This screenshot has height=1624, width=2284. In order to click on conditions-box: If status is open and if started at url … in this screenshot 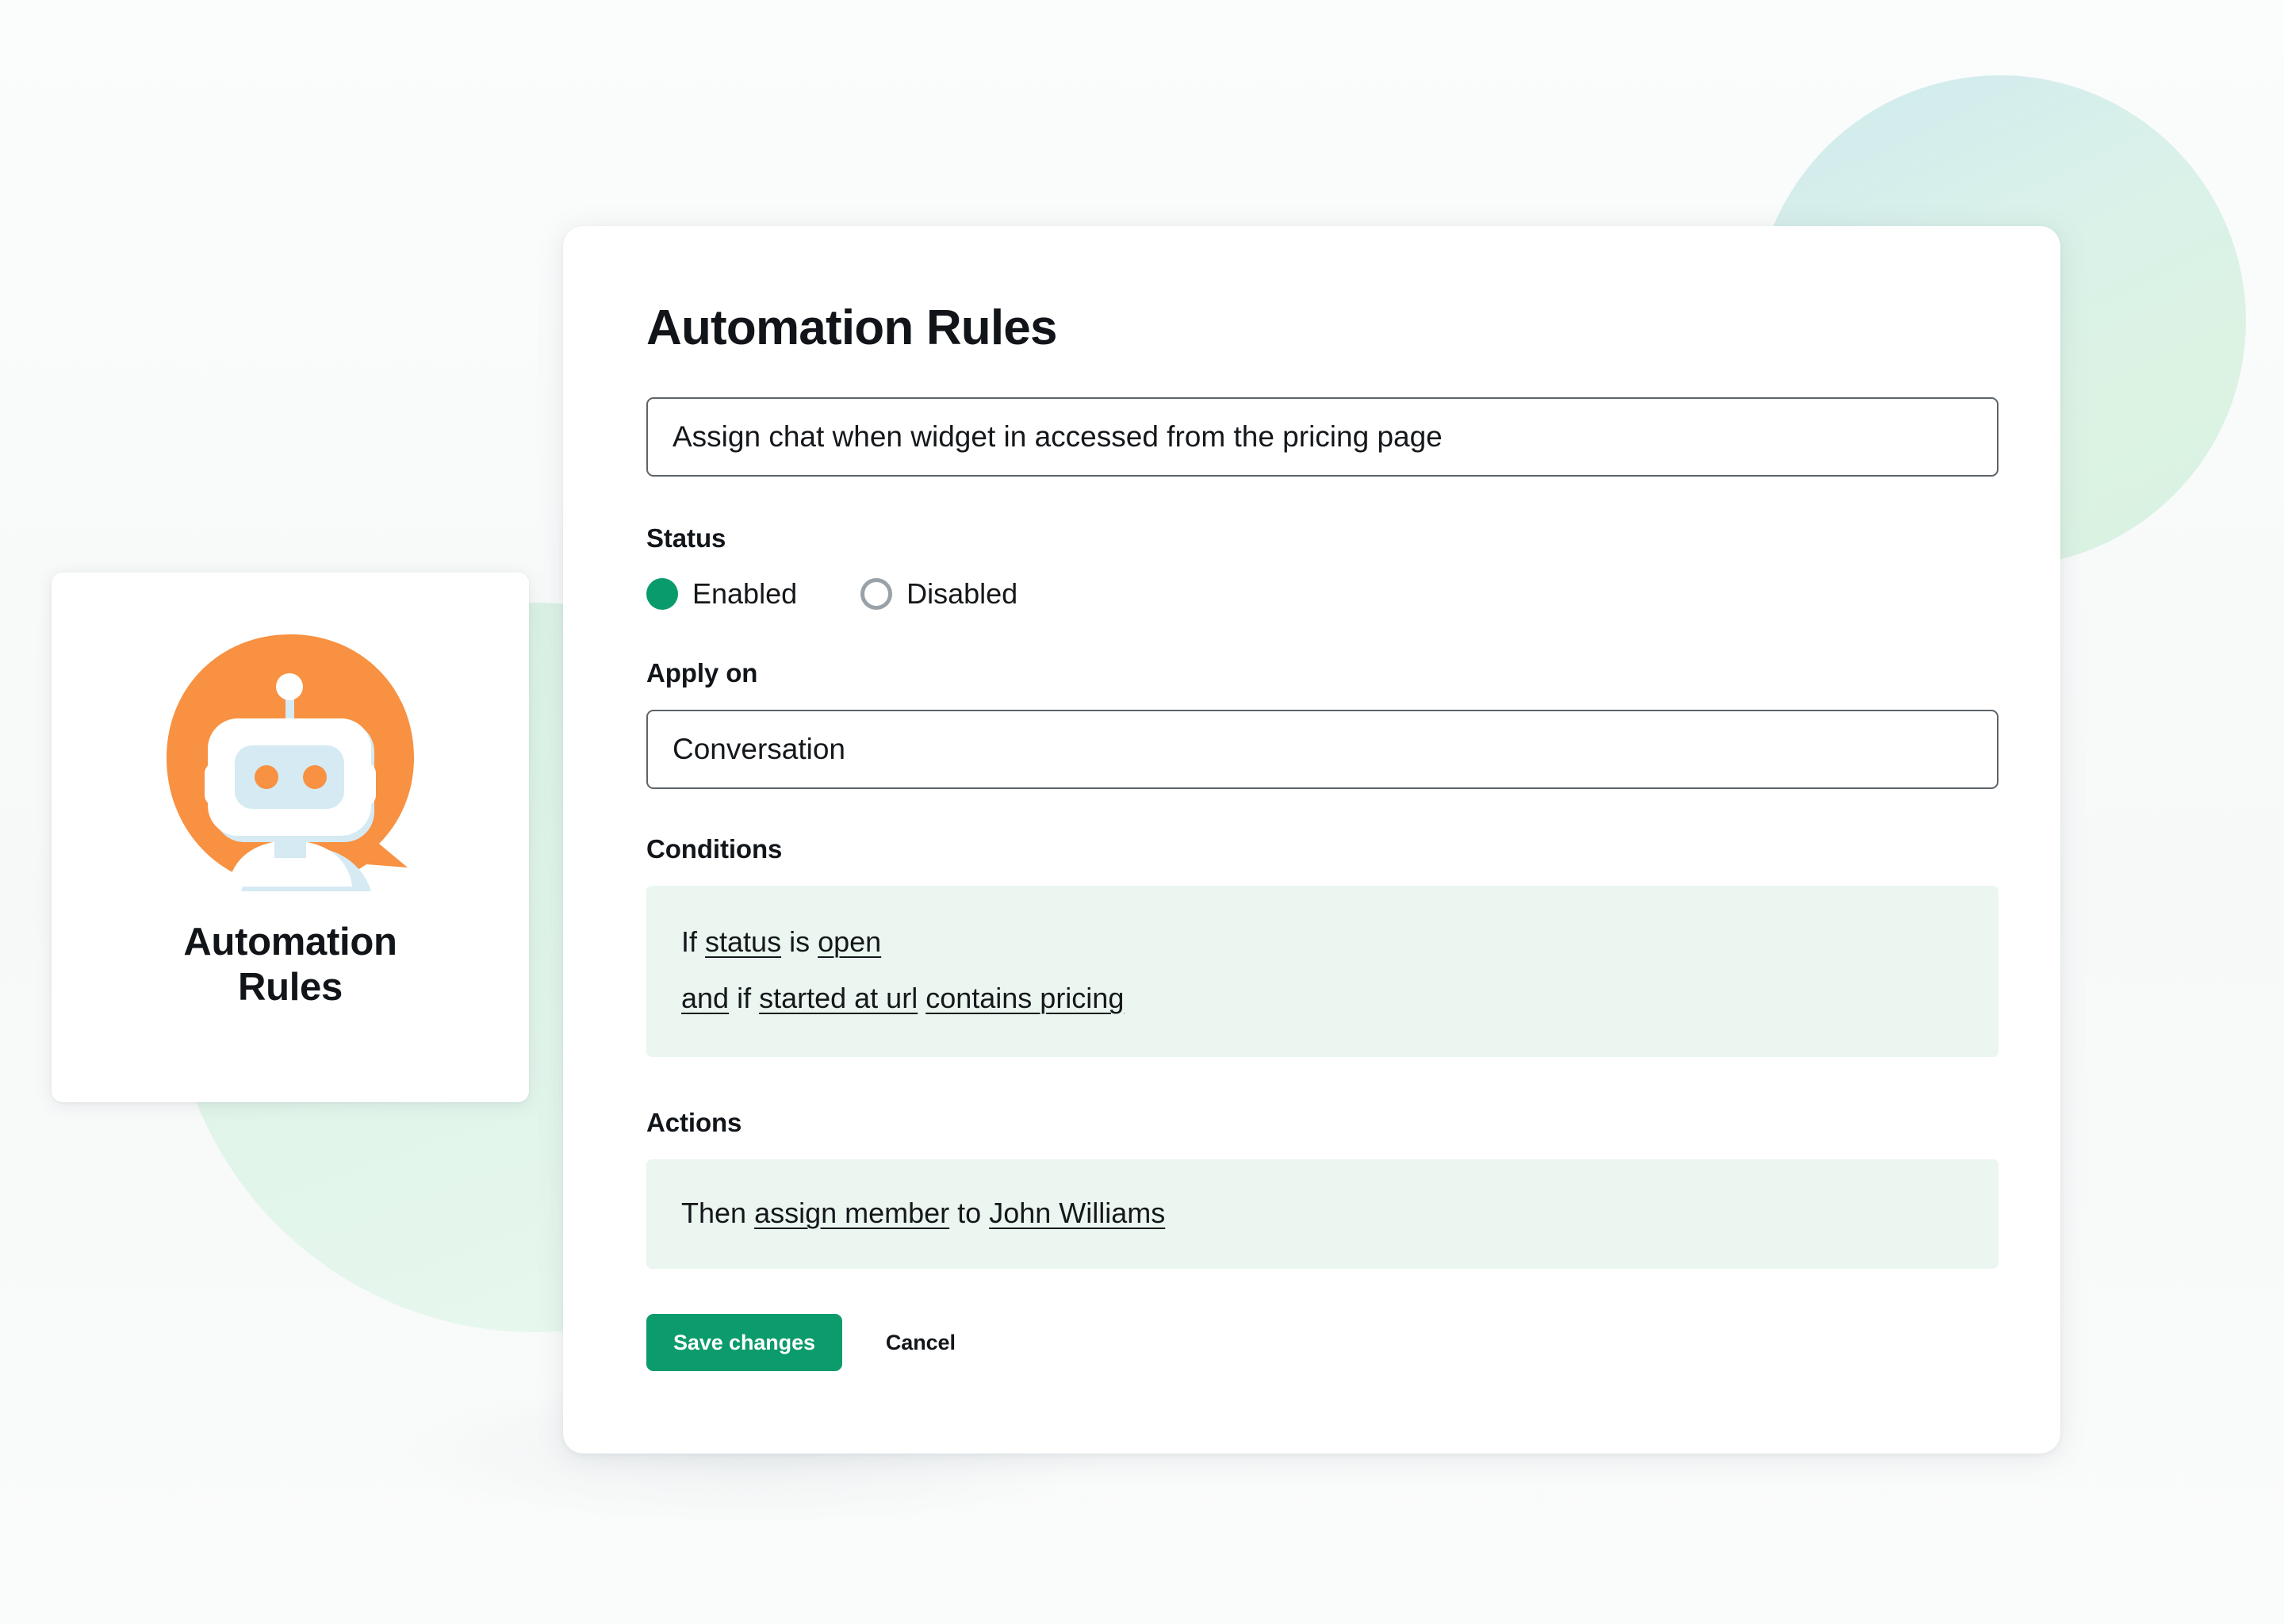, I will do `click(1322, 972)`.